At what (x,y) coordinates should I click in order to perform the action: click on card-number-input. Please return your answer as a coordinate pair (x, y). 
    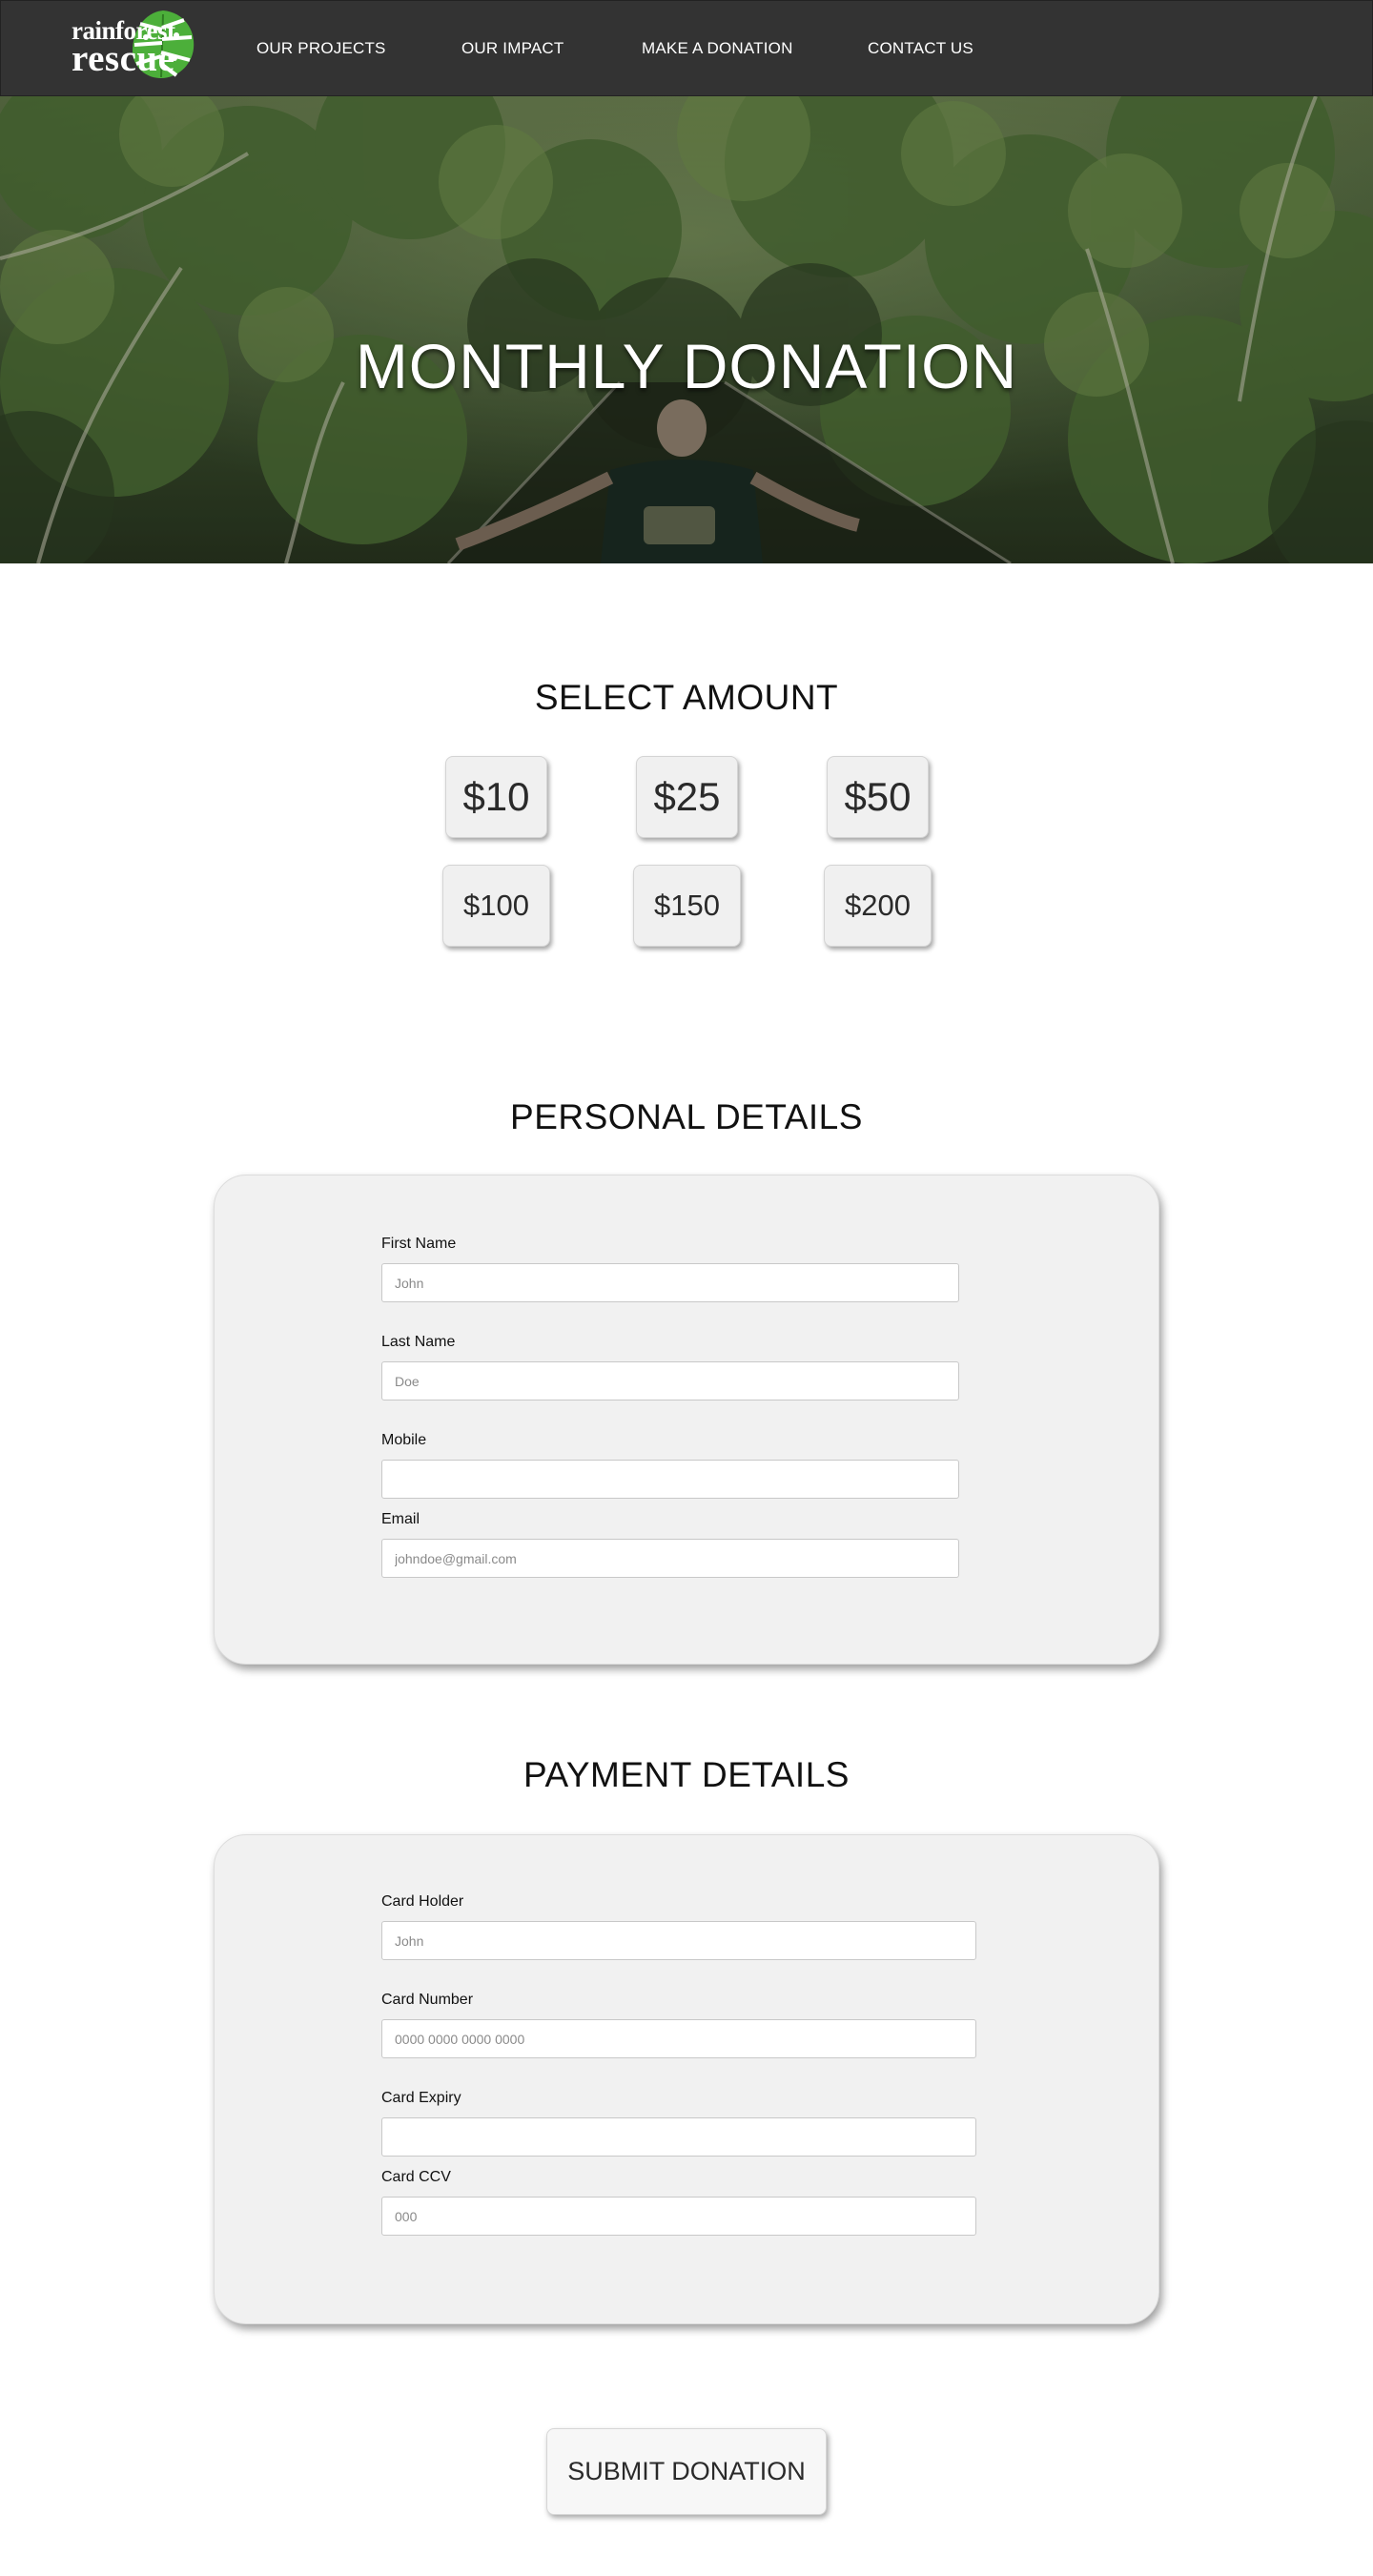
    Looking at the image, I should click on (679, 2038).